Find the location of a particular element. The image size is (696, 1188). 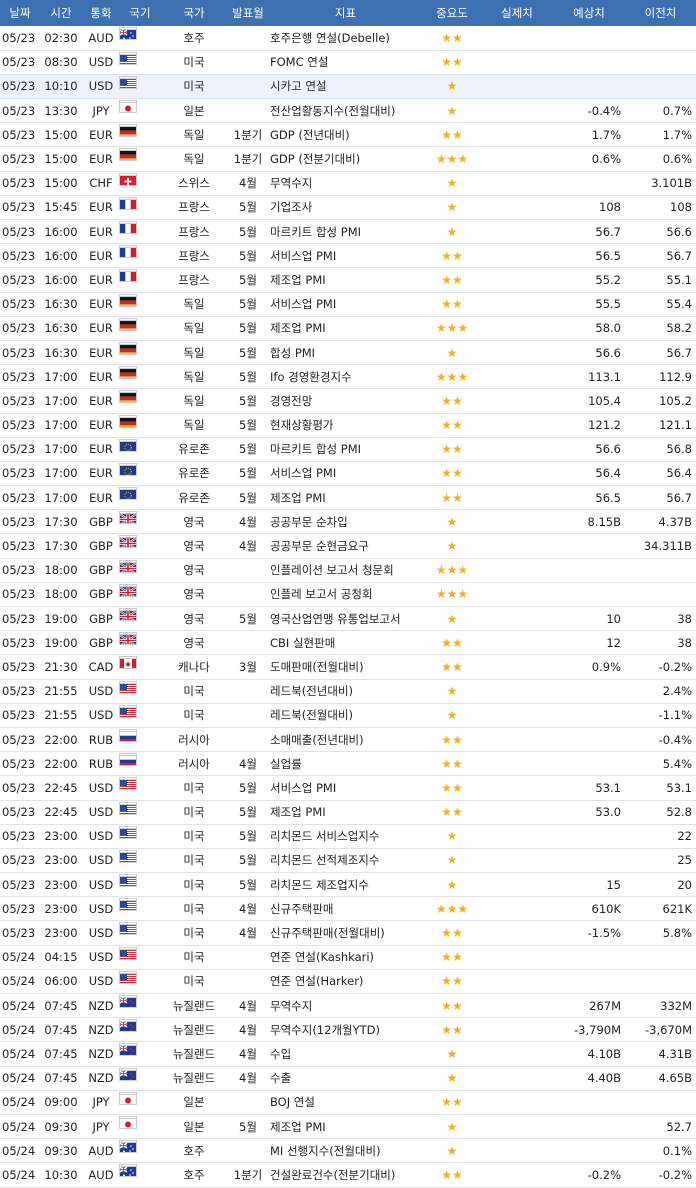

table-row: 05/23 15:00 CHF 스위스 4월 무역수지 ★ 3.101B is located at coordinates (348, 183).